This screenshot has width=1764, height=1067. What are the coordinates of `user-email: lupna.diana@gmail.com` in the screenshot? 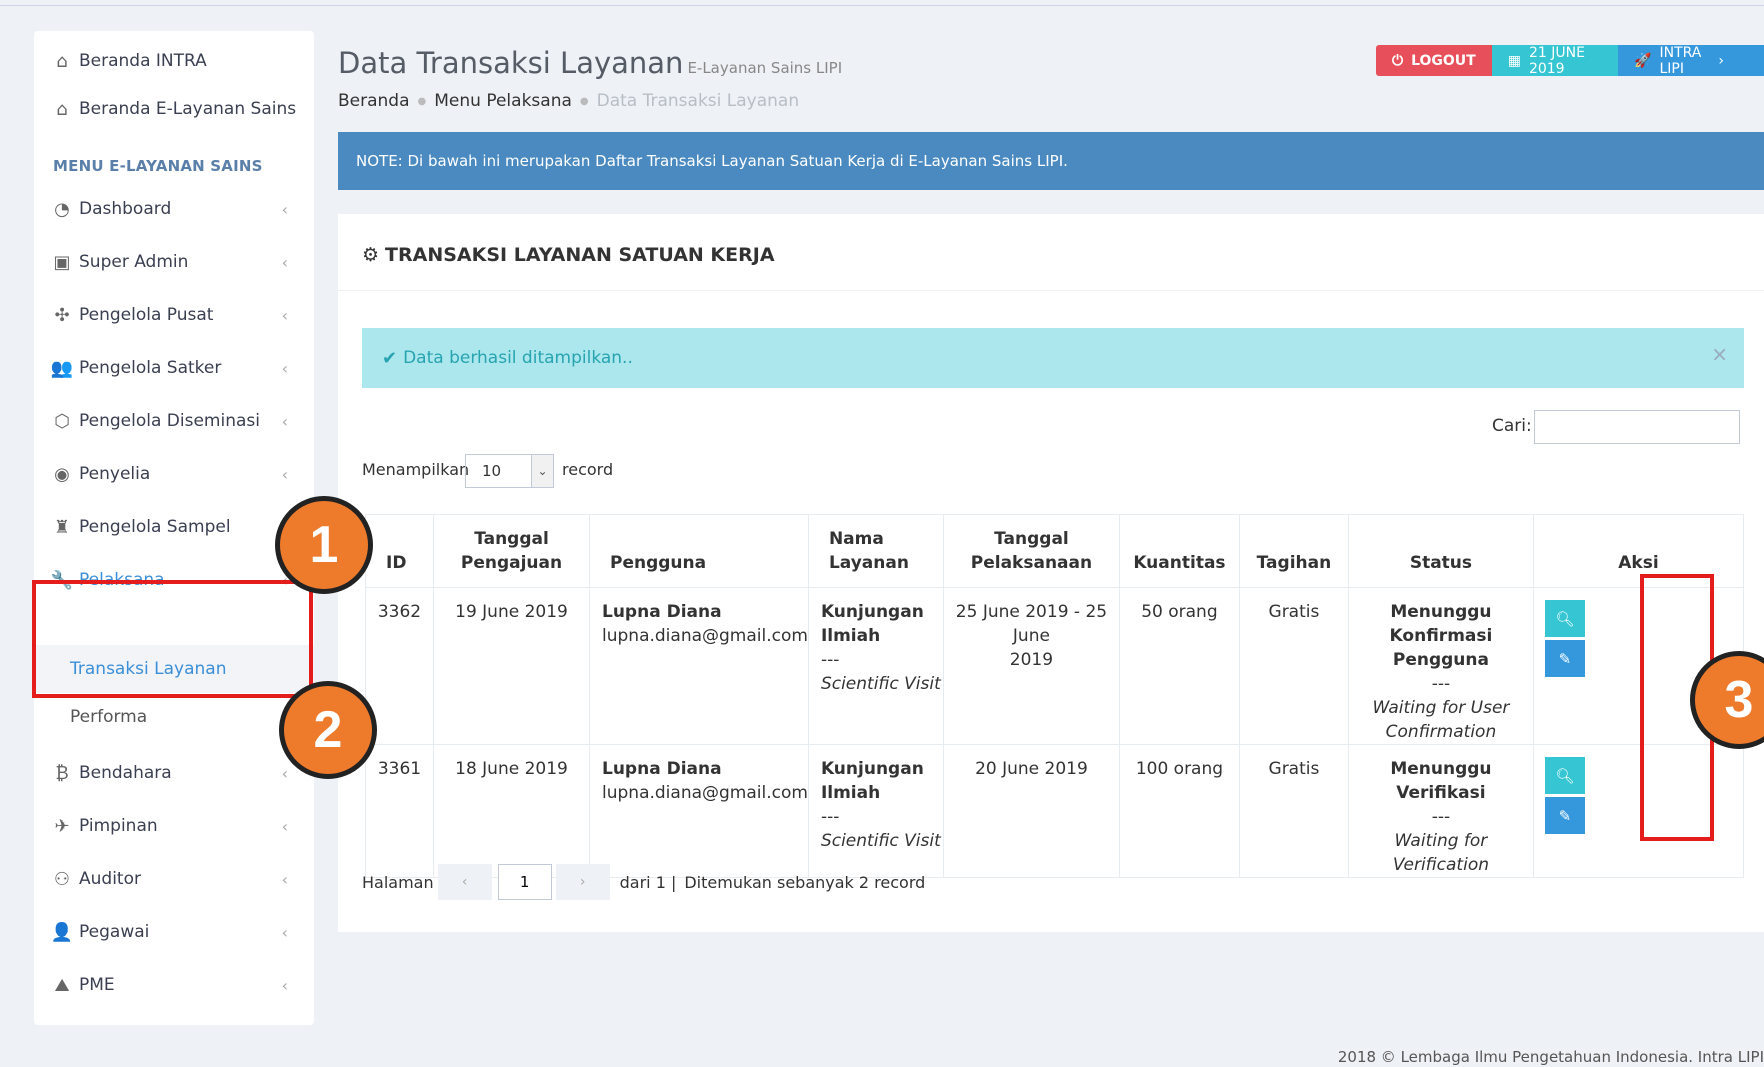 It's located at (705, 636).